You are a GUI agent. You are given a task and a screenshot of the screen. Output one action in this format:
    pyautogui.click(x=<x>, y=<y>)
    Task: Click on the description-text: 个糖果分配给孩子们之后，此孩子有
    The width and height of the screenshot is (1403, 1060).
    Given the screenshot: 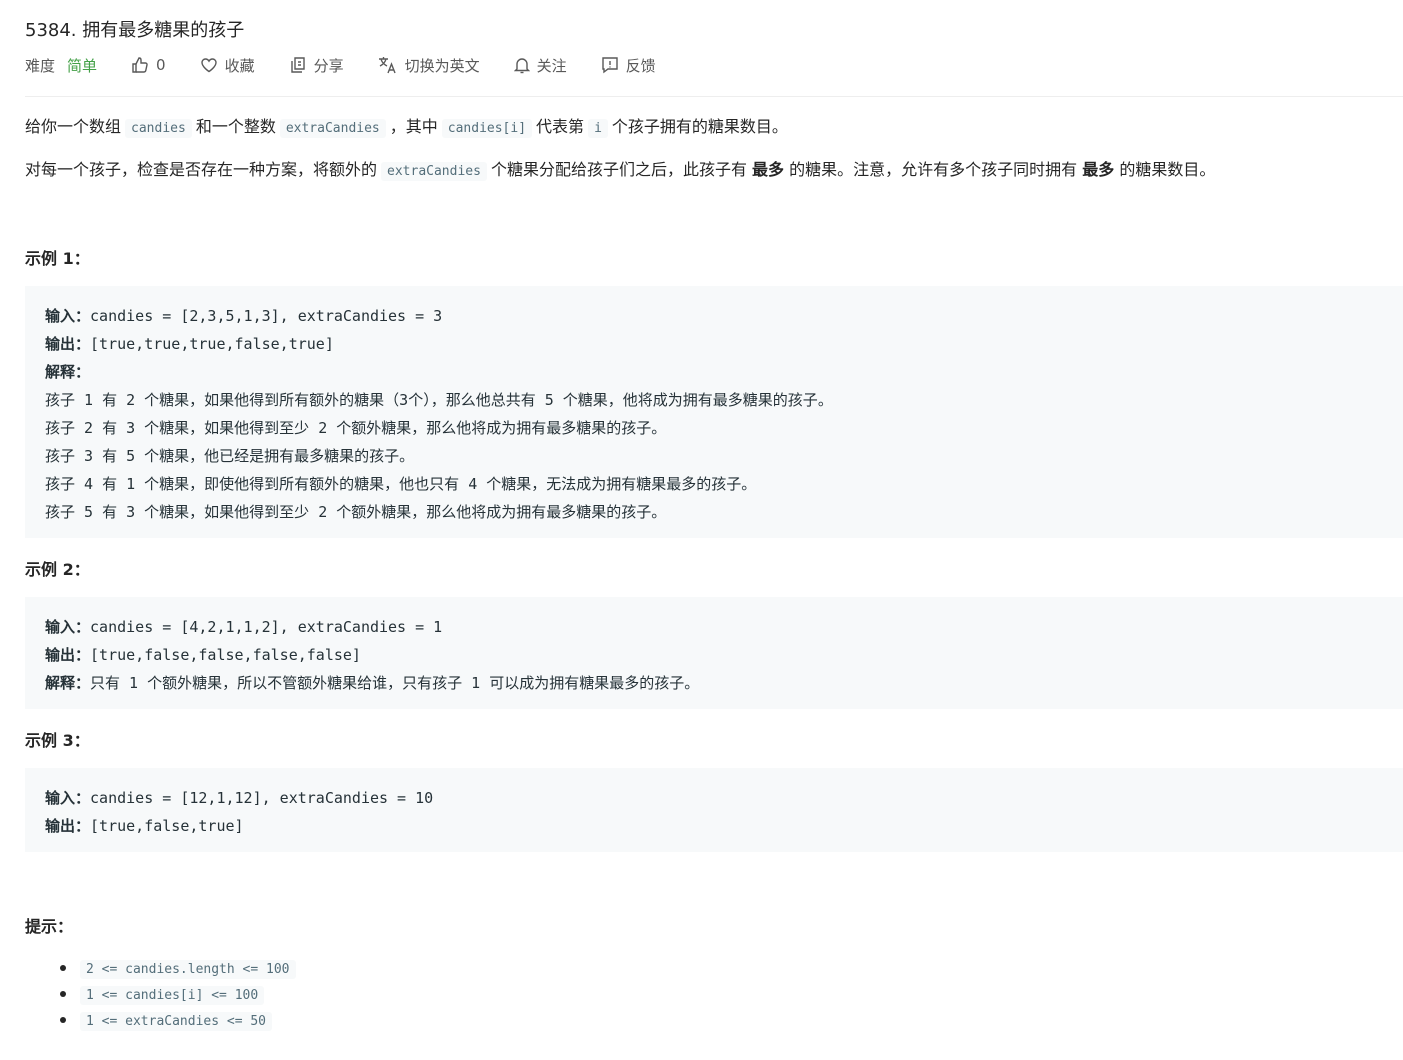 What is the action you would take?
    pyautogui.click(x=618, y=169)
    